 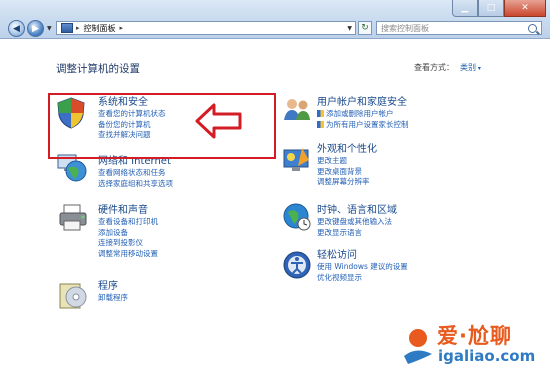 I want to click on category-link: 为所有用户设置家长控制, so click(x=363, y=125).